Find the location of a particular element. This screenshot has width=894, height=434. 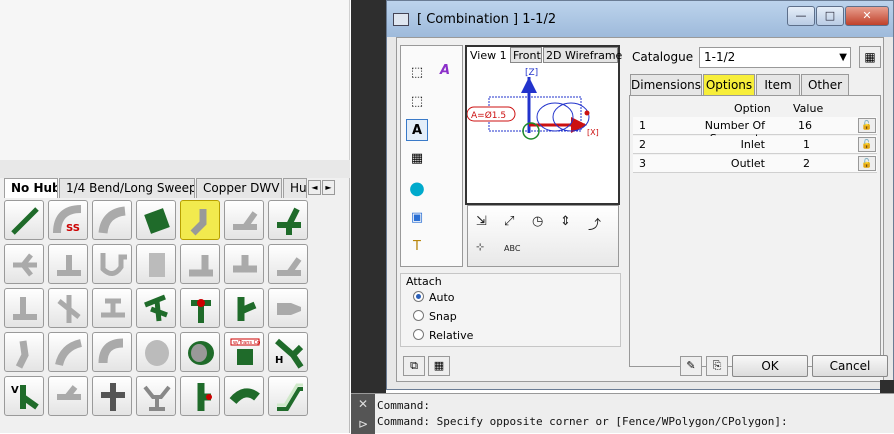

orbit-icon: ◷ is located at coordinates (537, 221).